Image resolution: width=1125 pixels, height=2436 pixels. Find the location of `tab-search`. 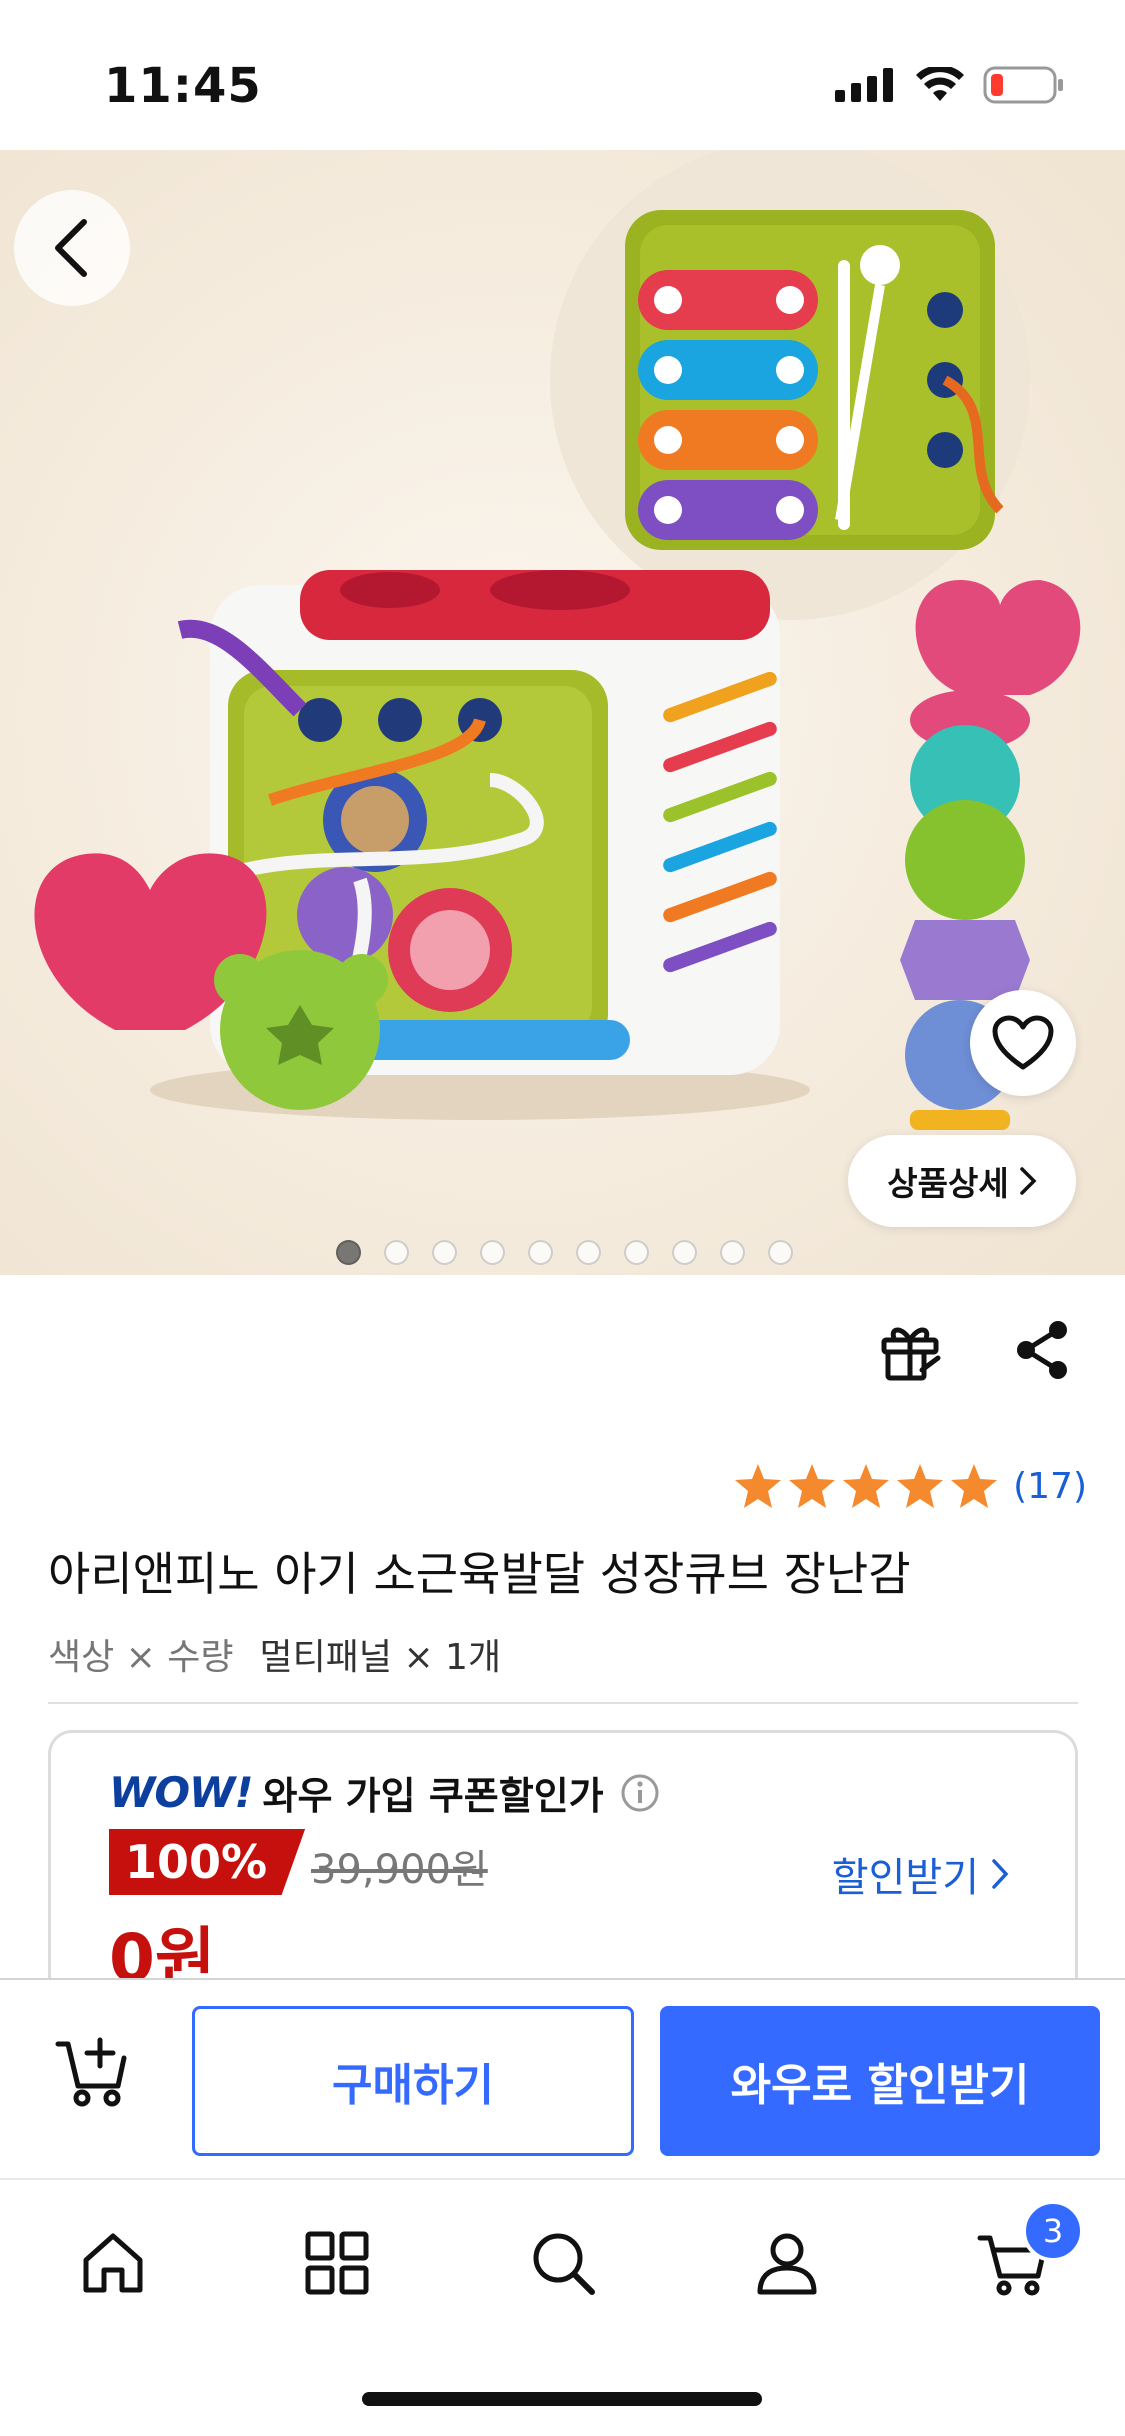

tab-search is located at coordinates (563, 2263).